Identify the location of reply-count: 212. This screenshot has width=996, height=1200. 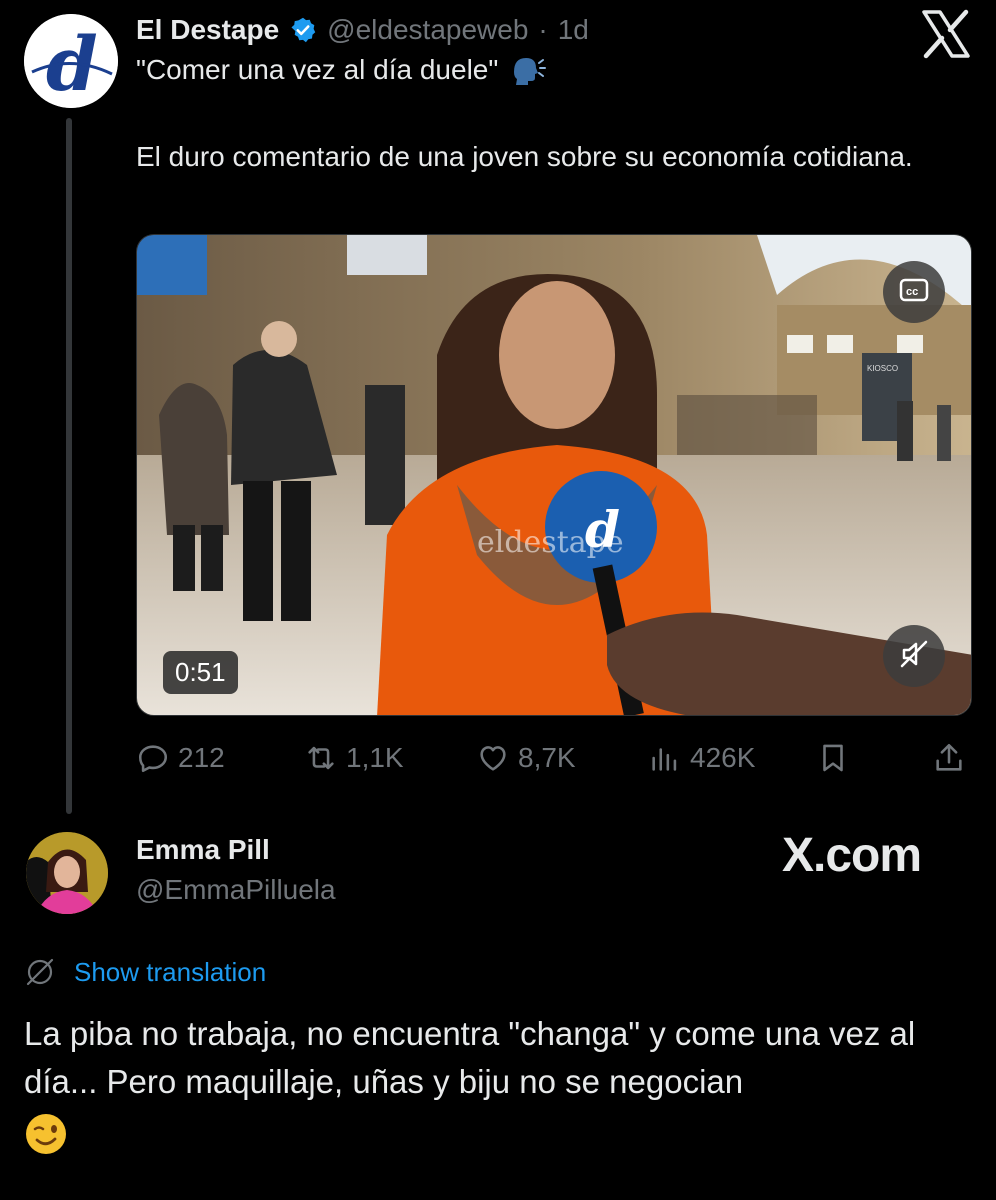
(201, 757).